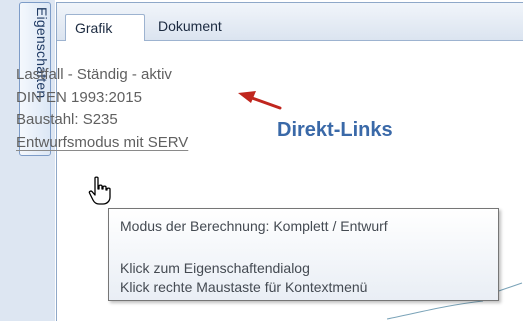 Image resolution: width=523 pixels, height=323 pixels. What do you see at coordinates (102, 98) in the screenshot?
I see `norm-text: DIN EN 1993:2015` at bounding box center [102, 98].